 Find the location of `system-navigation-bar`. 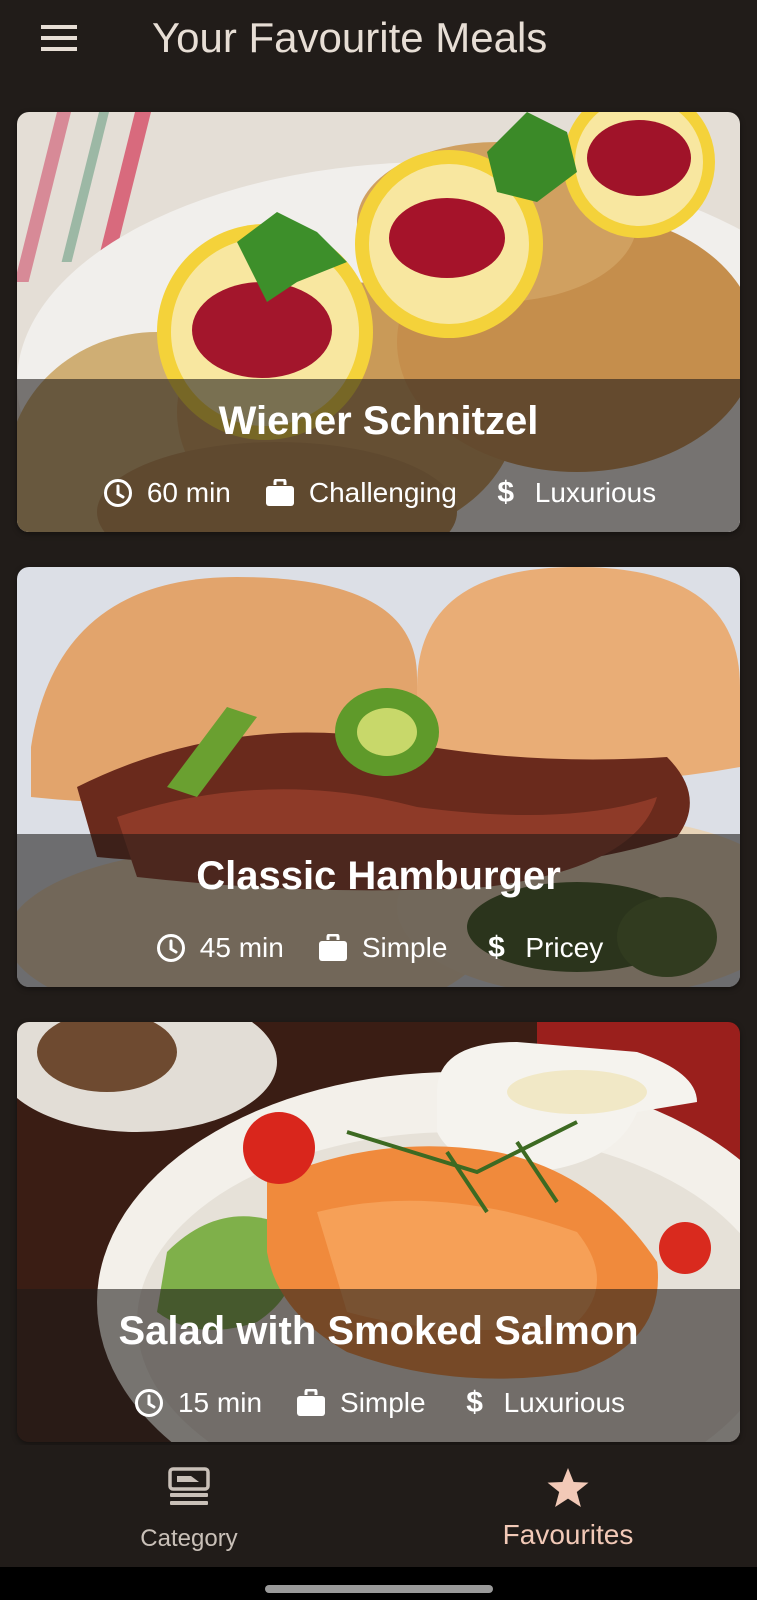

system-navigation-bar is located at coordinates (378, 1583).